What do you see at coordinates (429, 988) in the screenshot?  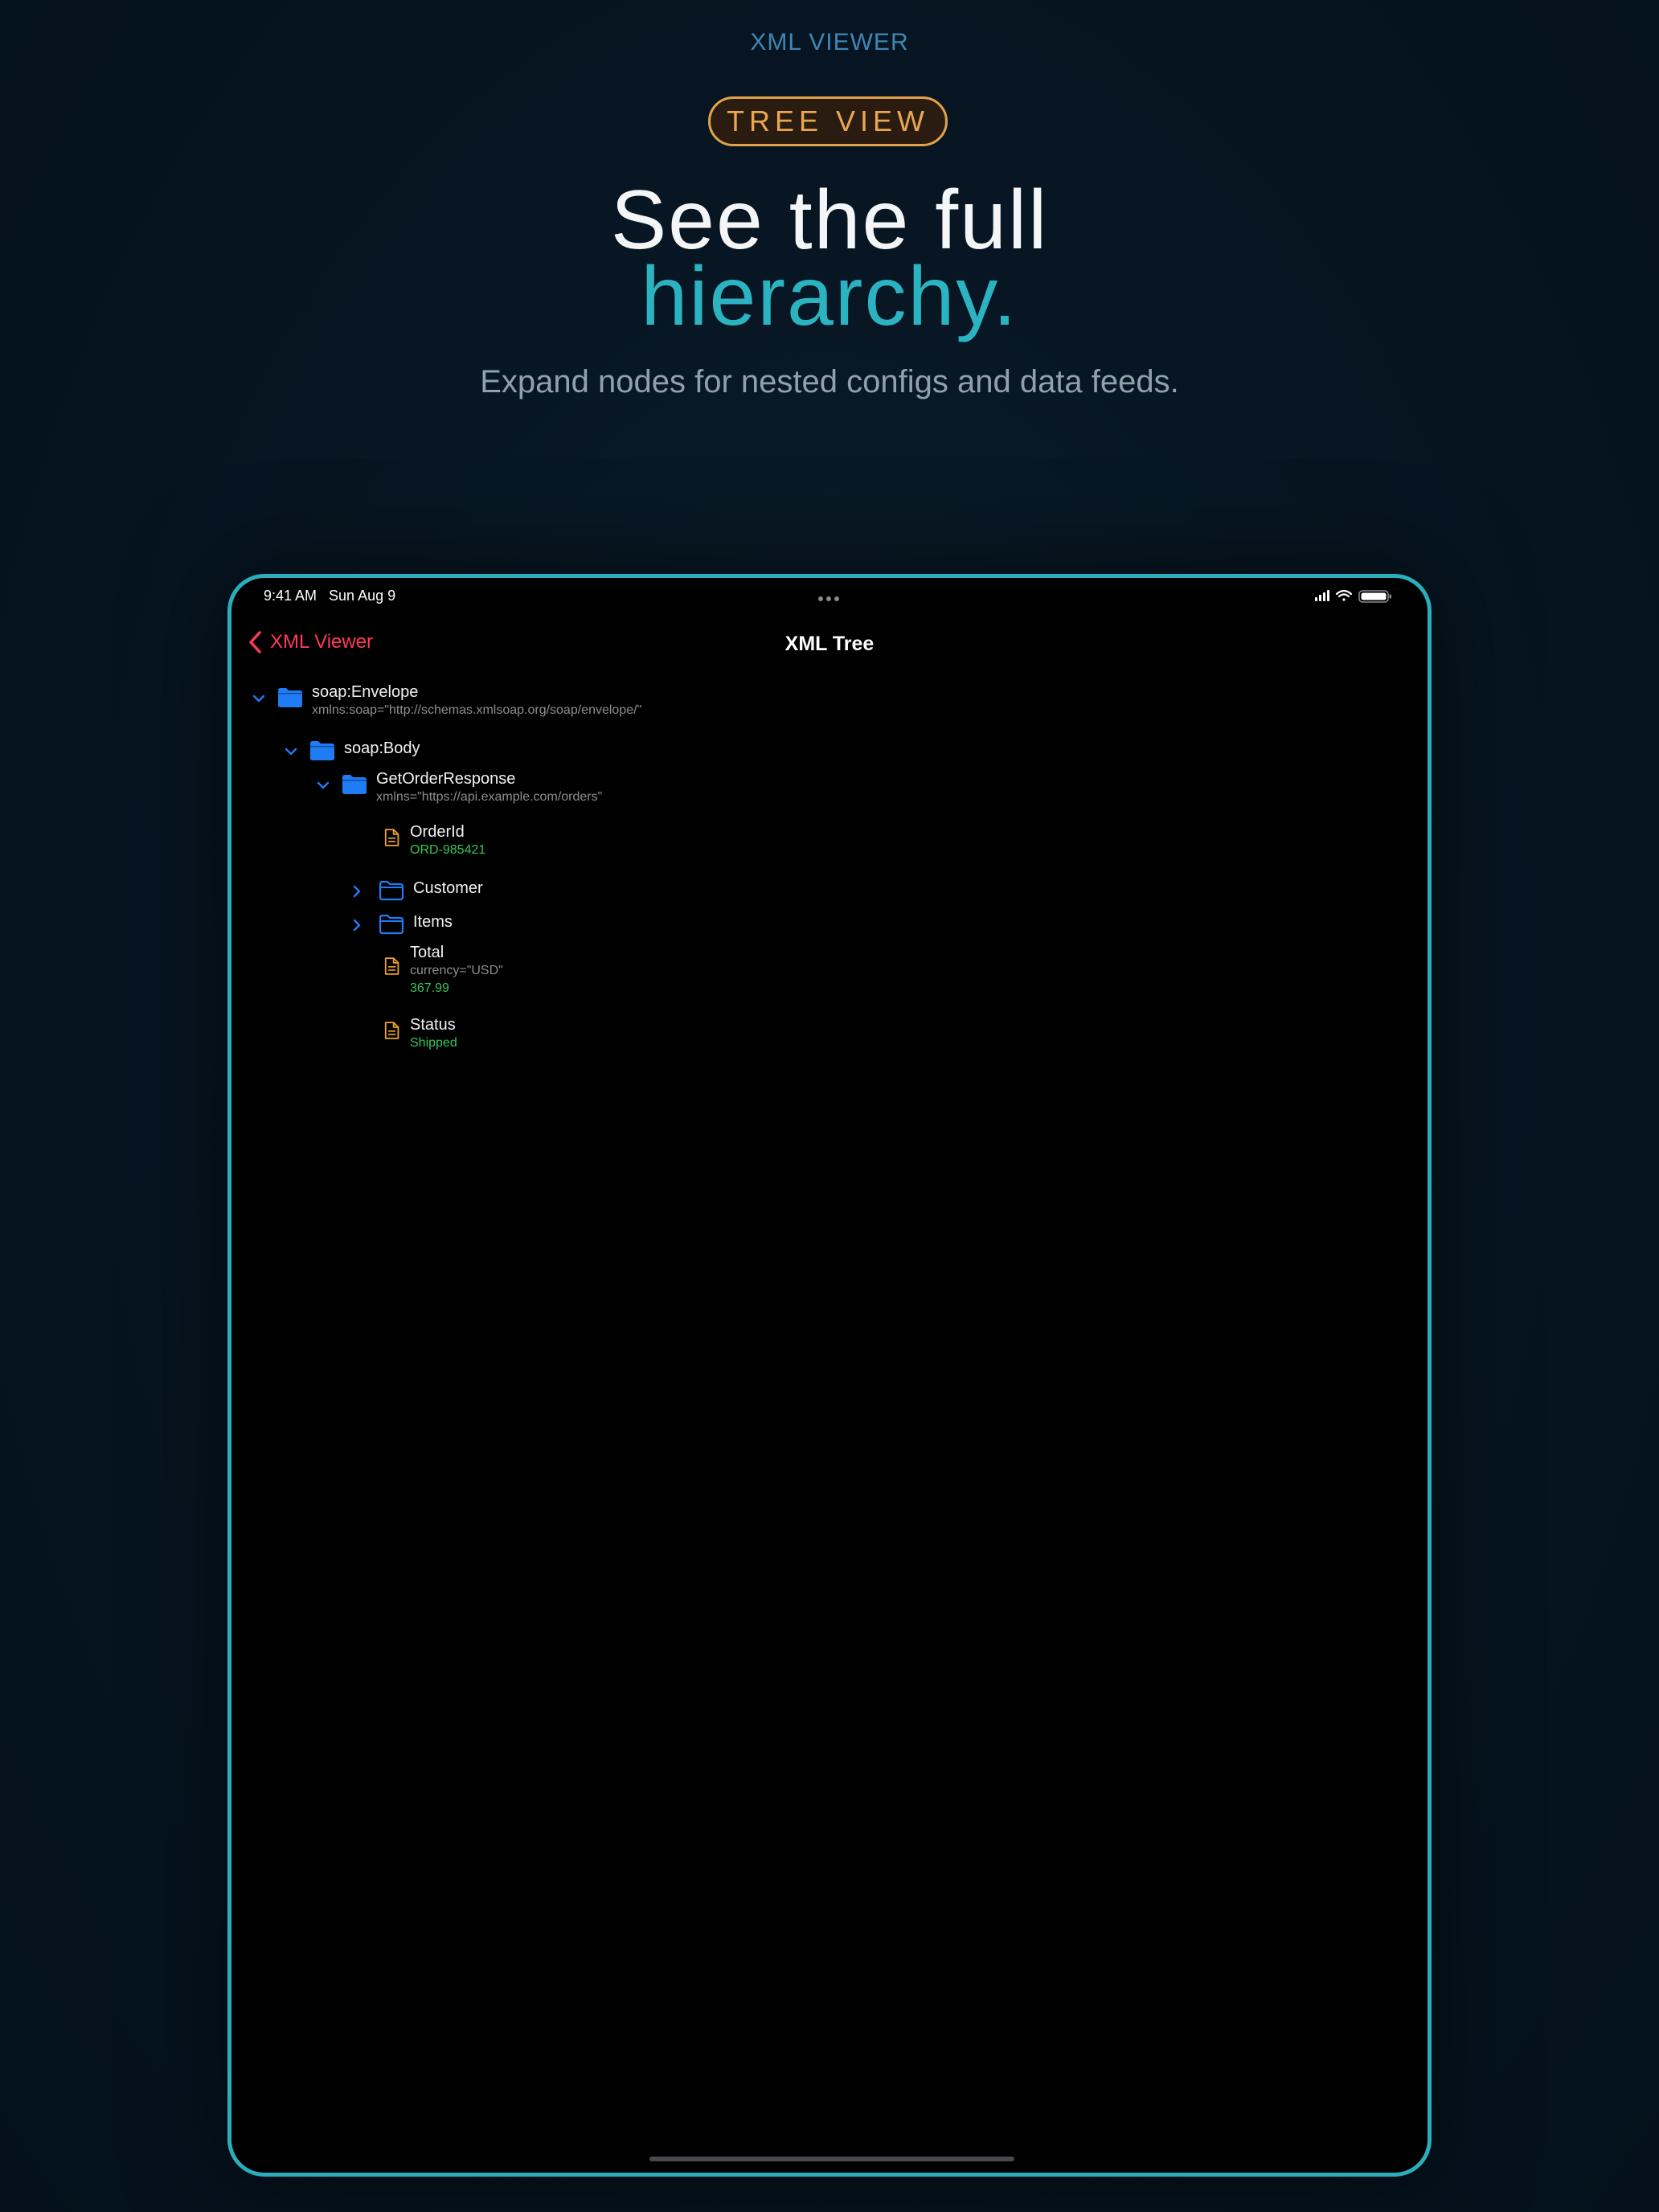 I see `node-value: 367.99` at bounding box center [429, 988].